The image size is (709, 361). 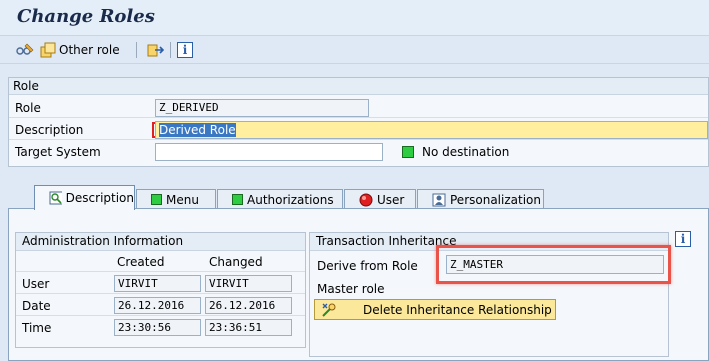 I want to click on delete-relationship-icon, so click(x=329, y=310).